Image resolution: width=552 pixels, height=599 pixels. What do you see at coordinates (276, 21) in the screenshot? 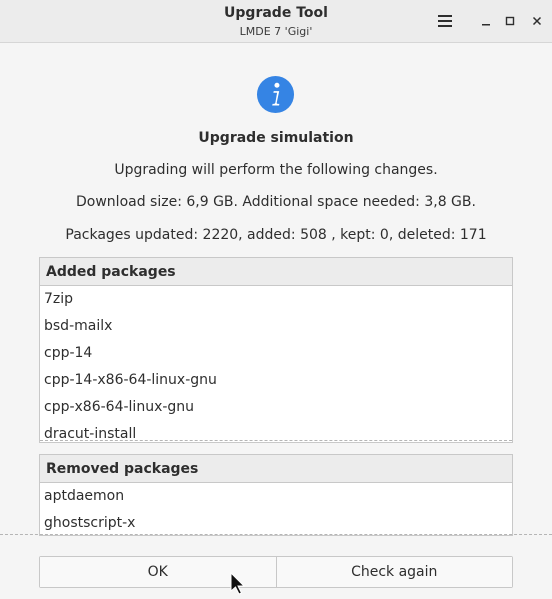
I see `title-bar: Upgrade Tool LMDE 7 'Gigi'` at bounding box center [276, 21].